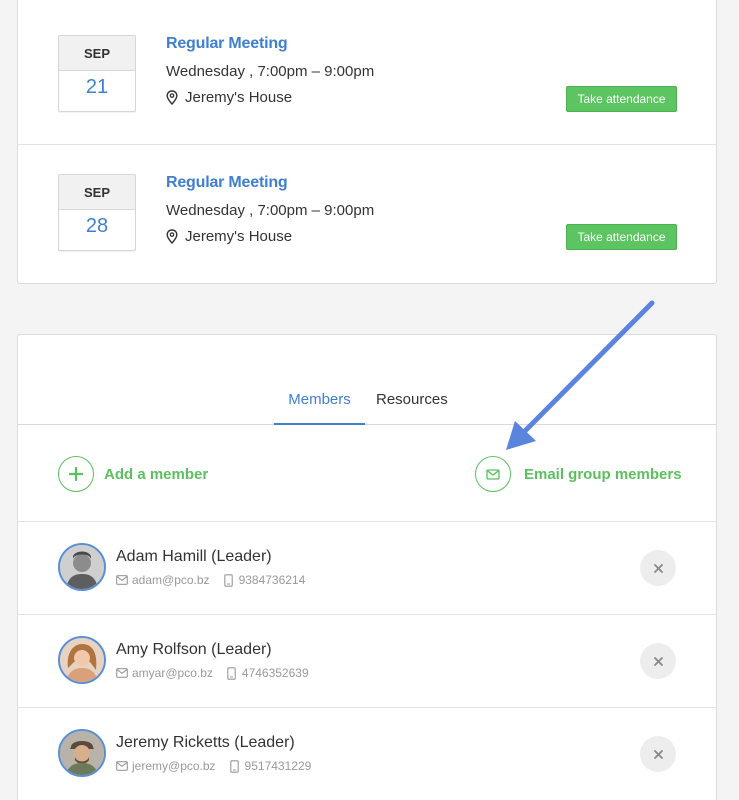 This screenshot has width=739, height=800. Describe the element at coordinates (278, 766) in the screenshot. I see `member-phone-number: 9517431229` at that location.